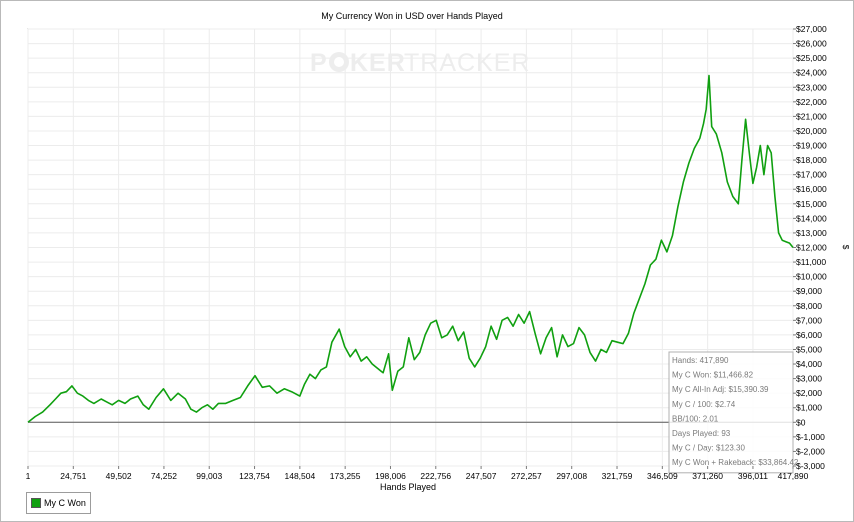  What do you see at coordinates (704, 404) in the screenshot?
I see `stats-line: My C / 100: $2.74` at bounding box center [704, 404].